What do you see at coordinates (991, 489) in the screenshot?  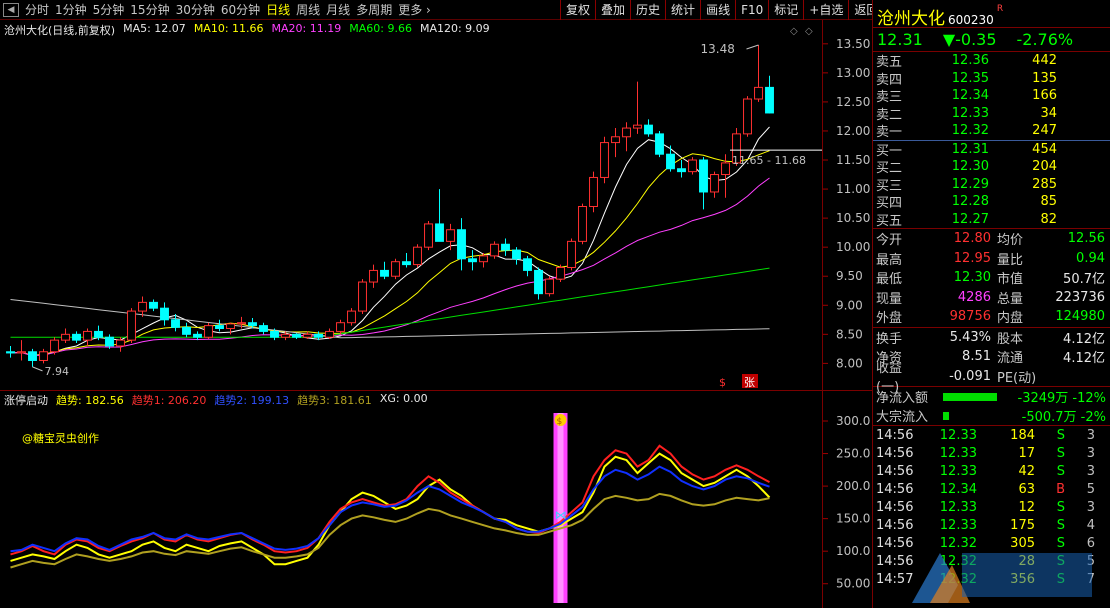 I see `tick-row: 14:56 12.34 63 B 5` at bounding box center [991, 489].